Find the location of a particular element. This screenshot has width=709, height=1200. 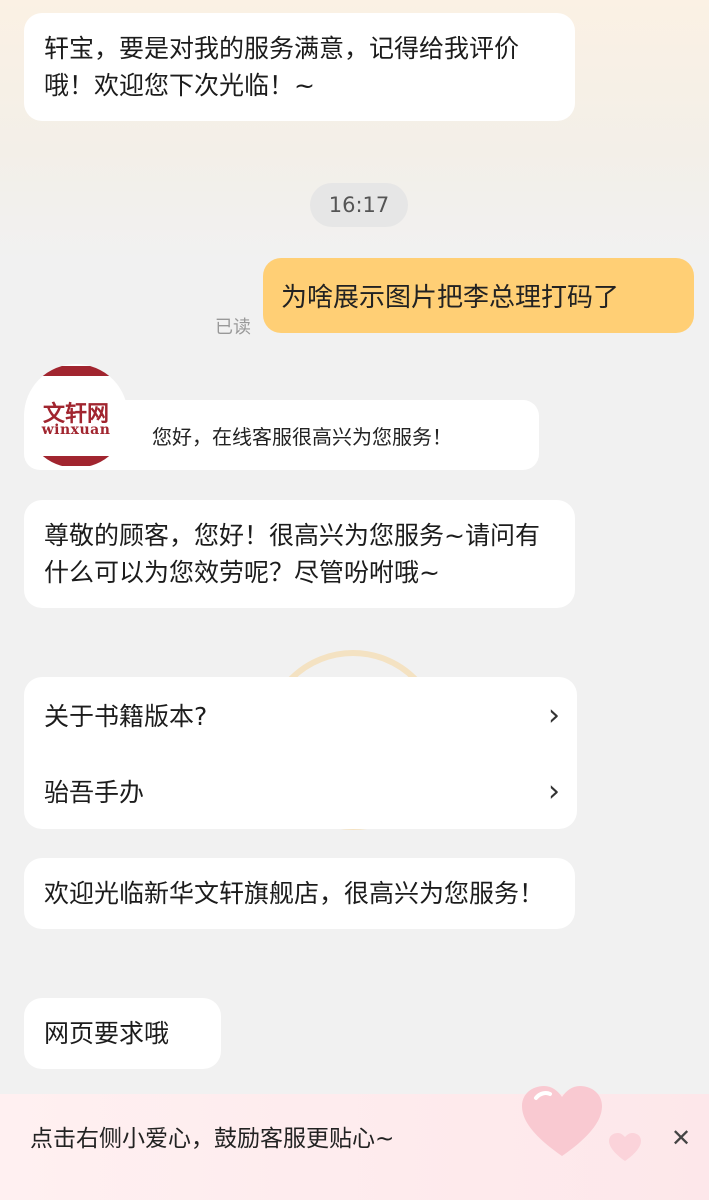

outgoing-message-bubble: 为啥展示图片把李总理打码了 is located at coordinates (478, 295).